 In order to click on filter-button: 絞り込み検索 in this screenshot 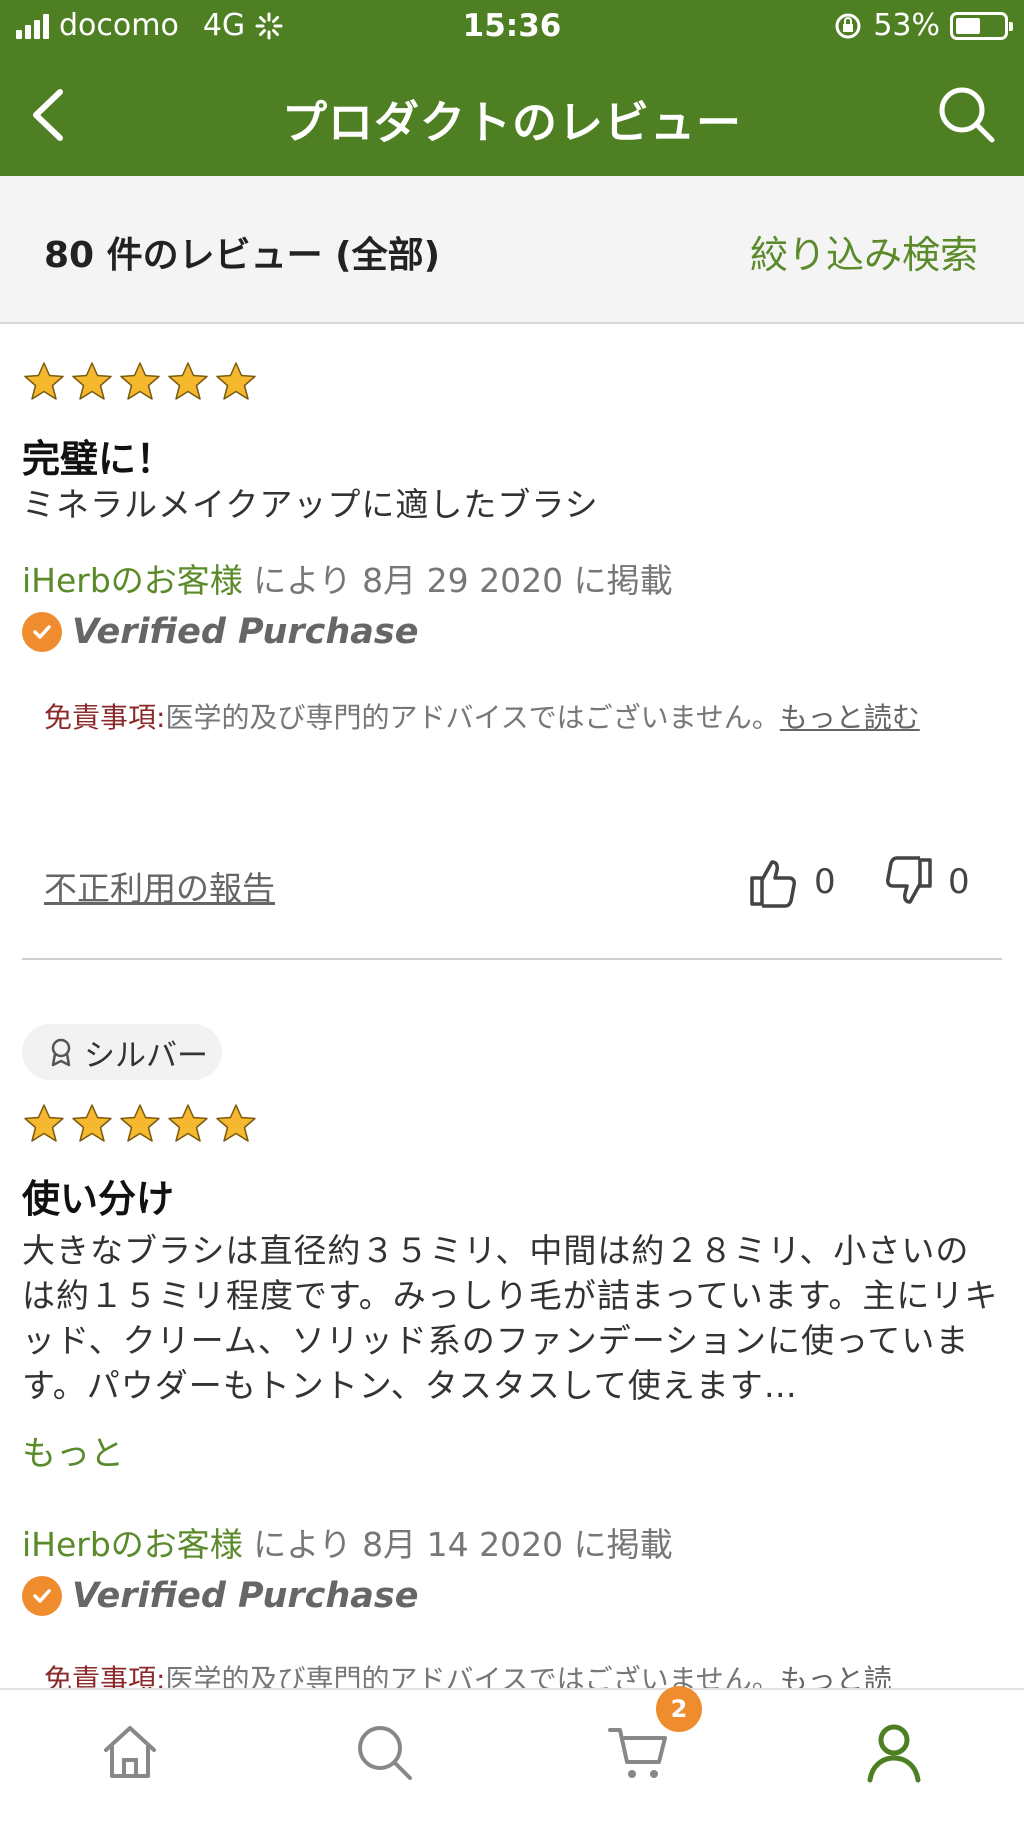, I will do `click(864, 251)`.